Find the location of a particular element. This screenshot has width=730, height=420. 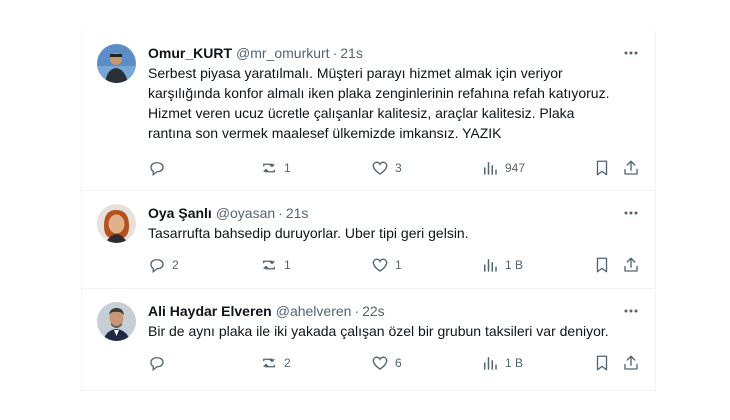

author-handle: @ahelveren is located at coordinates (314, 311).